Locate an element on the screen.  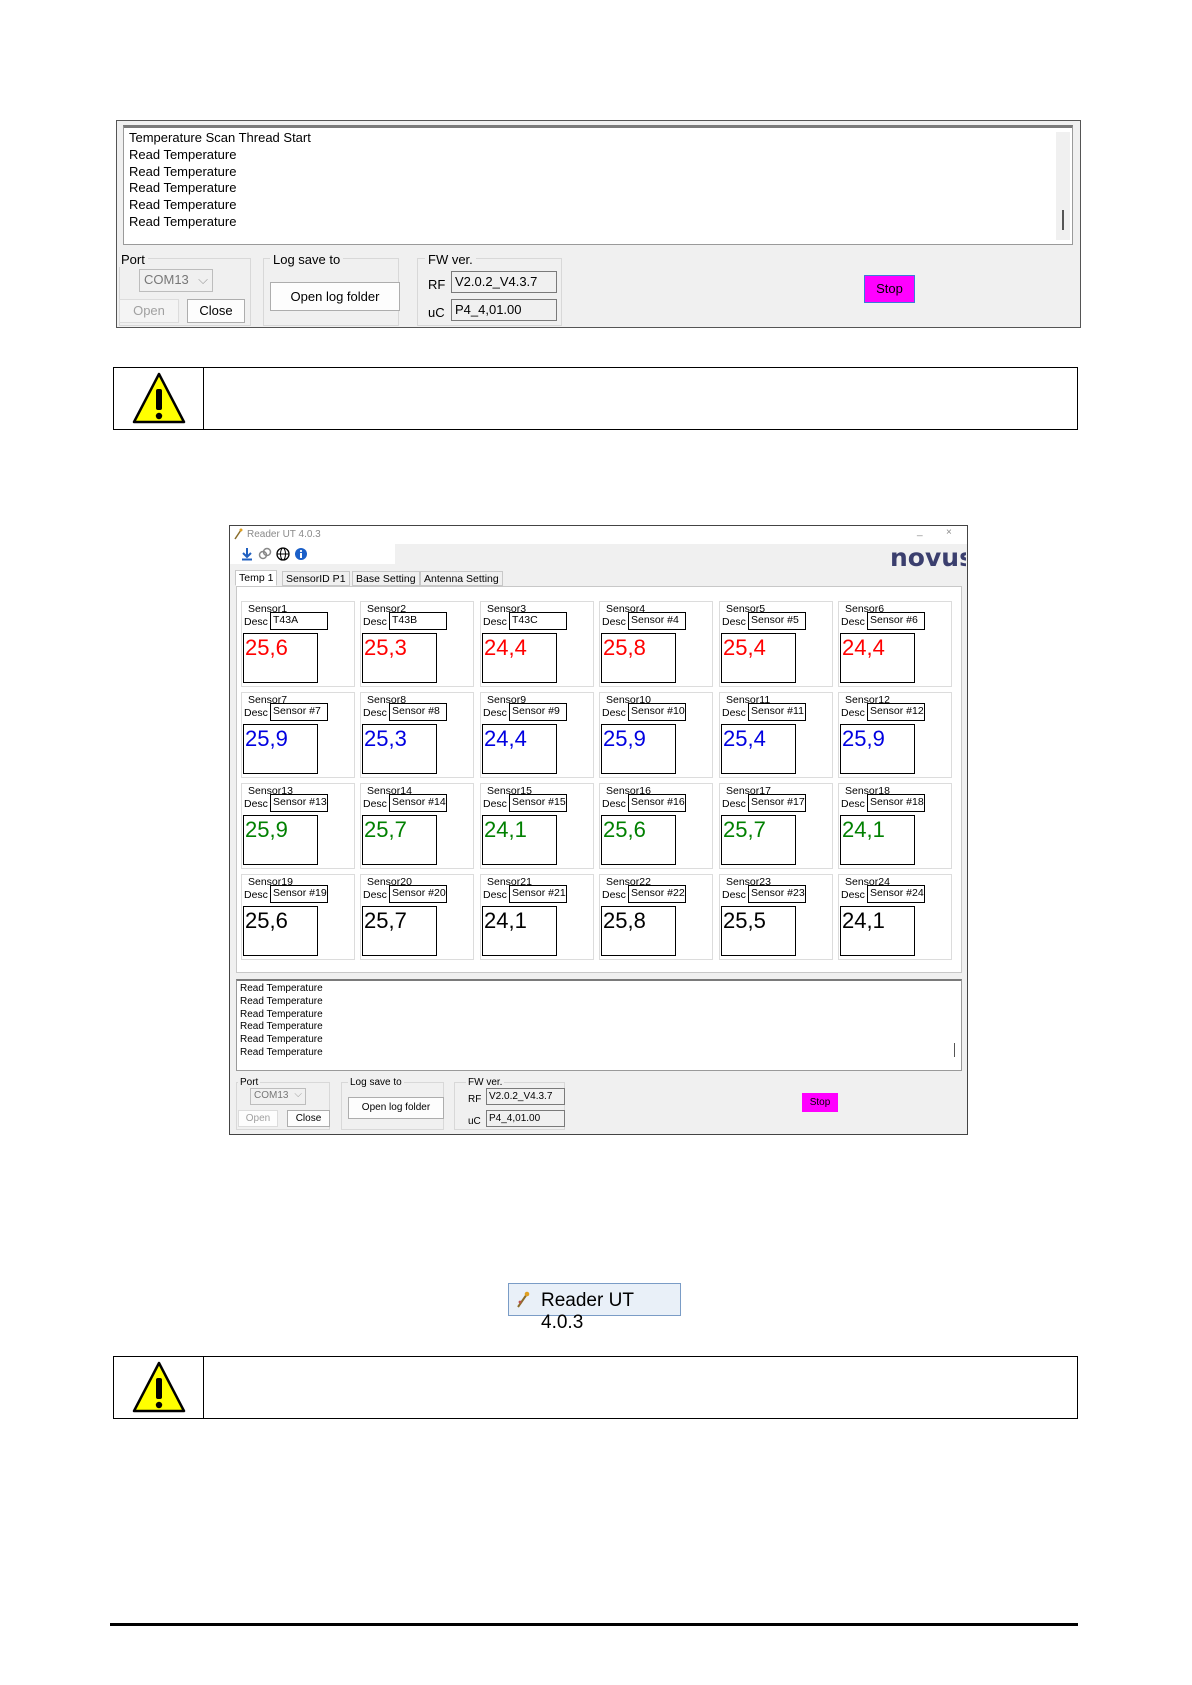
sensor-card: Sensor15 Desc Sensor #15 24,1 is located at coordinates (537, 826).